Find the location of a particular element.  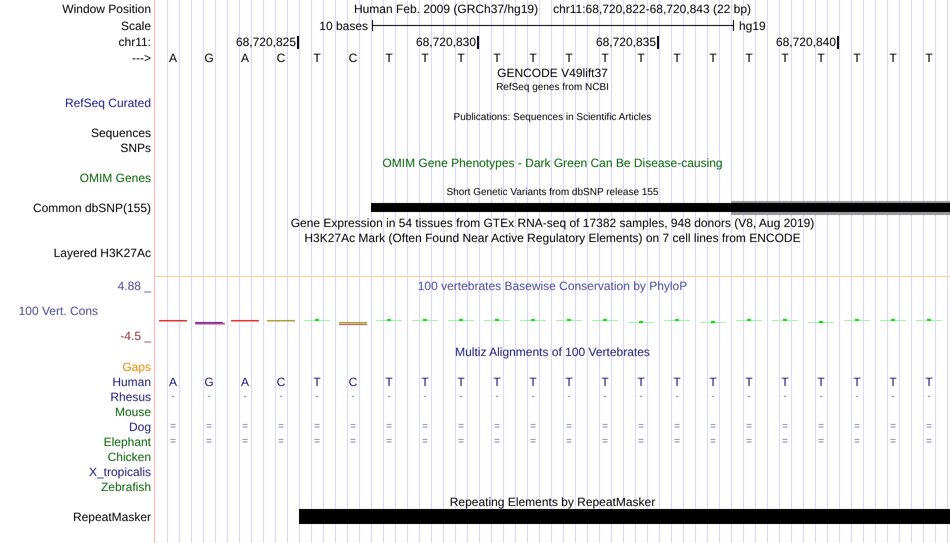

track-label: Sequences is located at coordinates (120, 133).